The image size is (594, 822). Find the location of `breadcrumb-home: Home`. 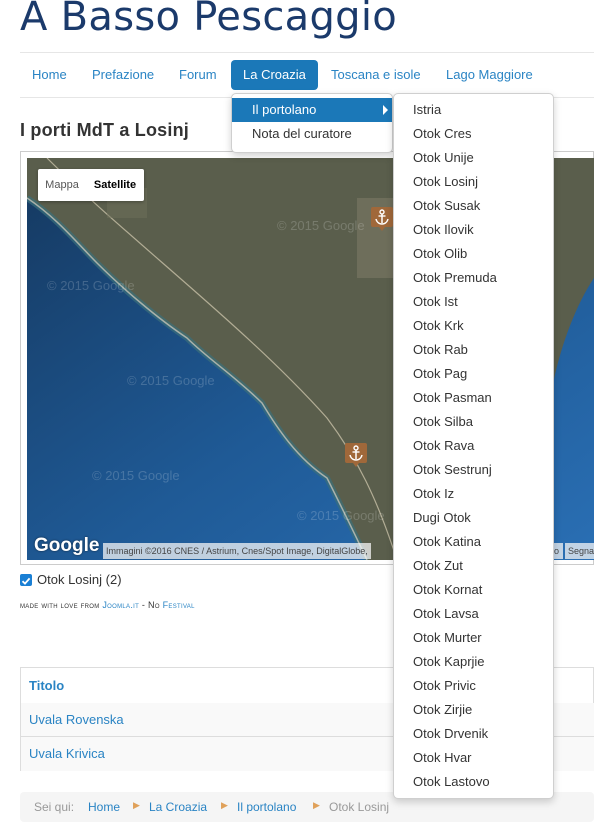

breadcrumb-home: Home is located at coordinates (104, 807).